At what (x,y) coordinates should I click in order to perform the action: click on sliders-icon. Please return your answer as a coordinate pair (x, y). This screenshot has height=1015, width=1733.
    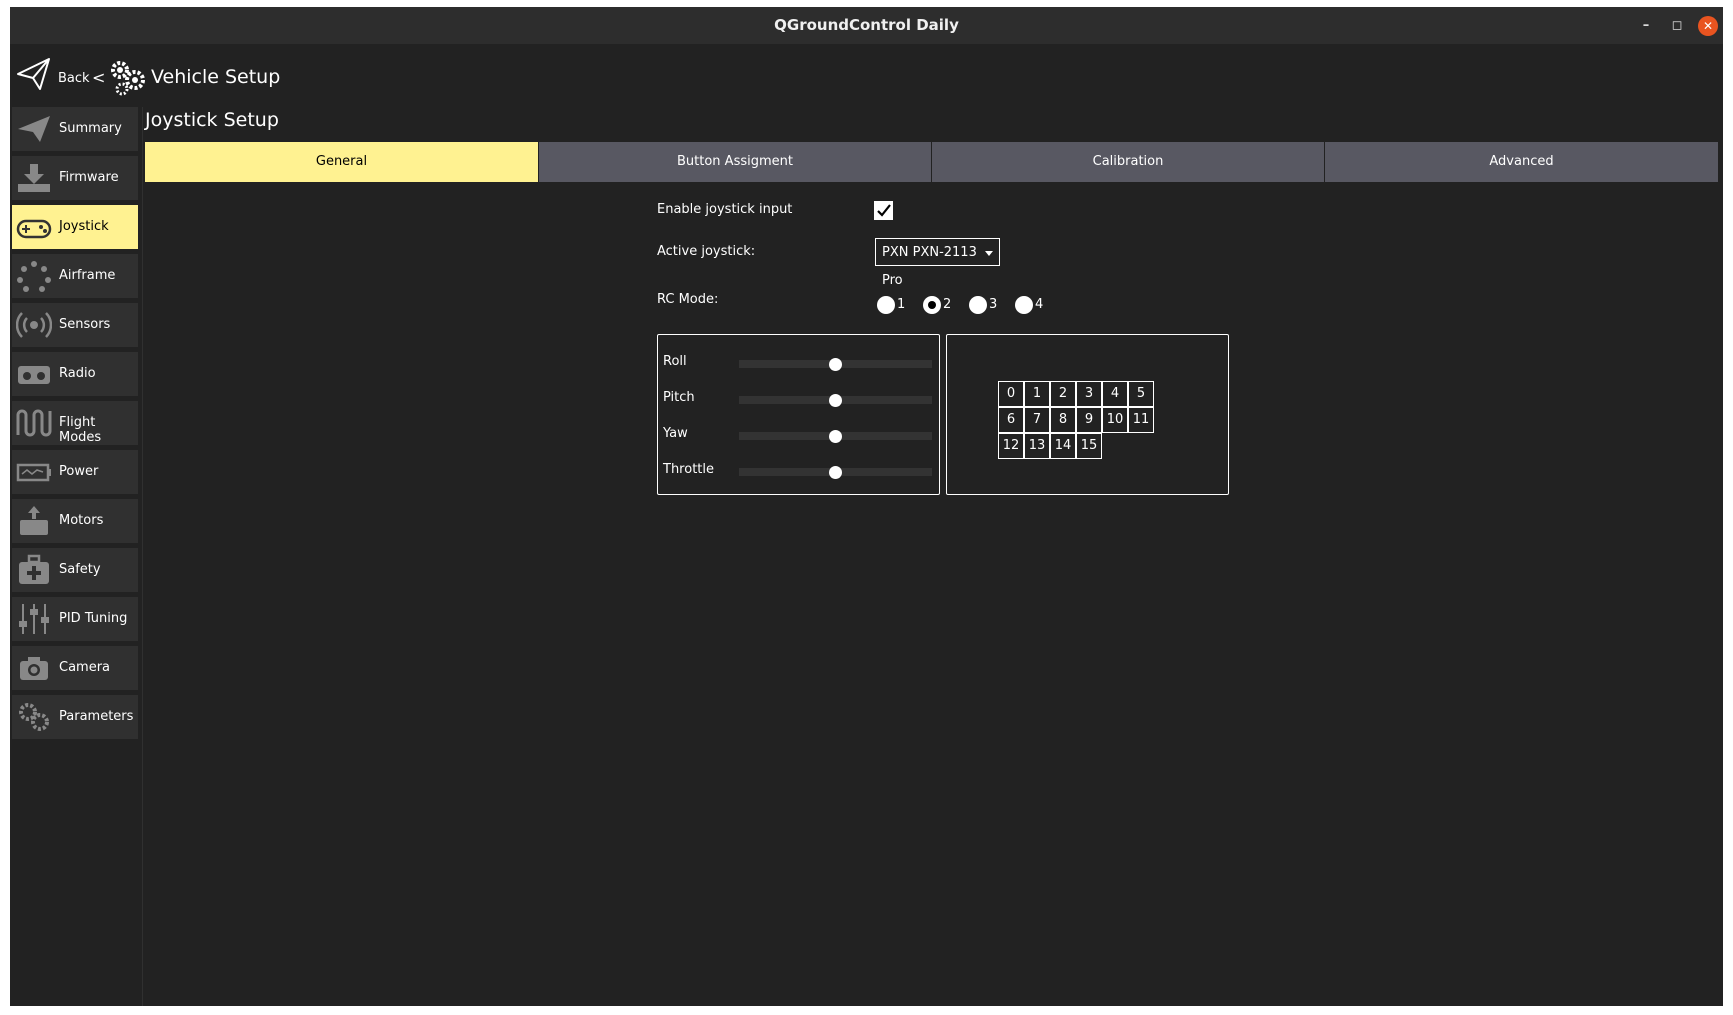
    Looking at the image, I should click on (34, 619).